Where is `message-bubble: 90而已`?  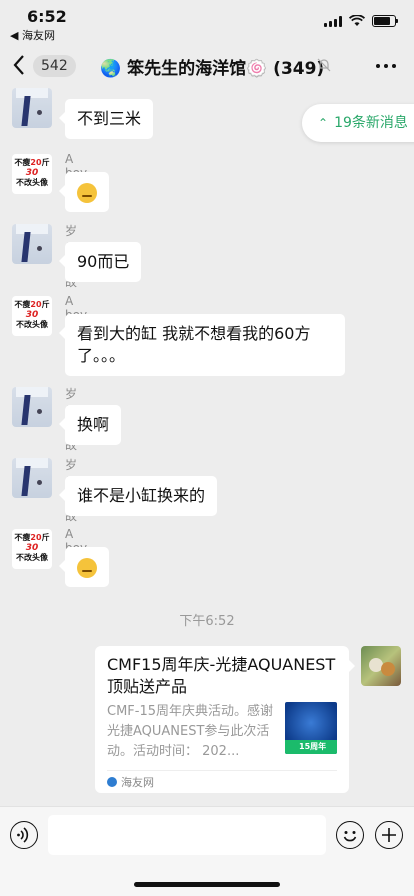 message-bubble: 90而已 is located at coordinates (100, 262).